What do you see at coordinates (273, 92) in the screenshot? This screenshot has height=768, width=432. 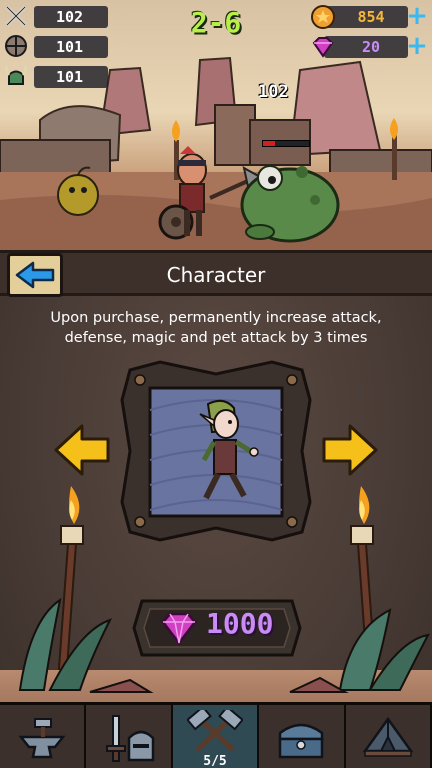 I see `damage-popup: 102` at bounding box center [273, 92].